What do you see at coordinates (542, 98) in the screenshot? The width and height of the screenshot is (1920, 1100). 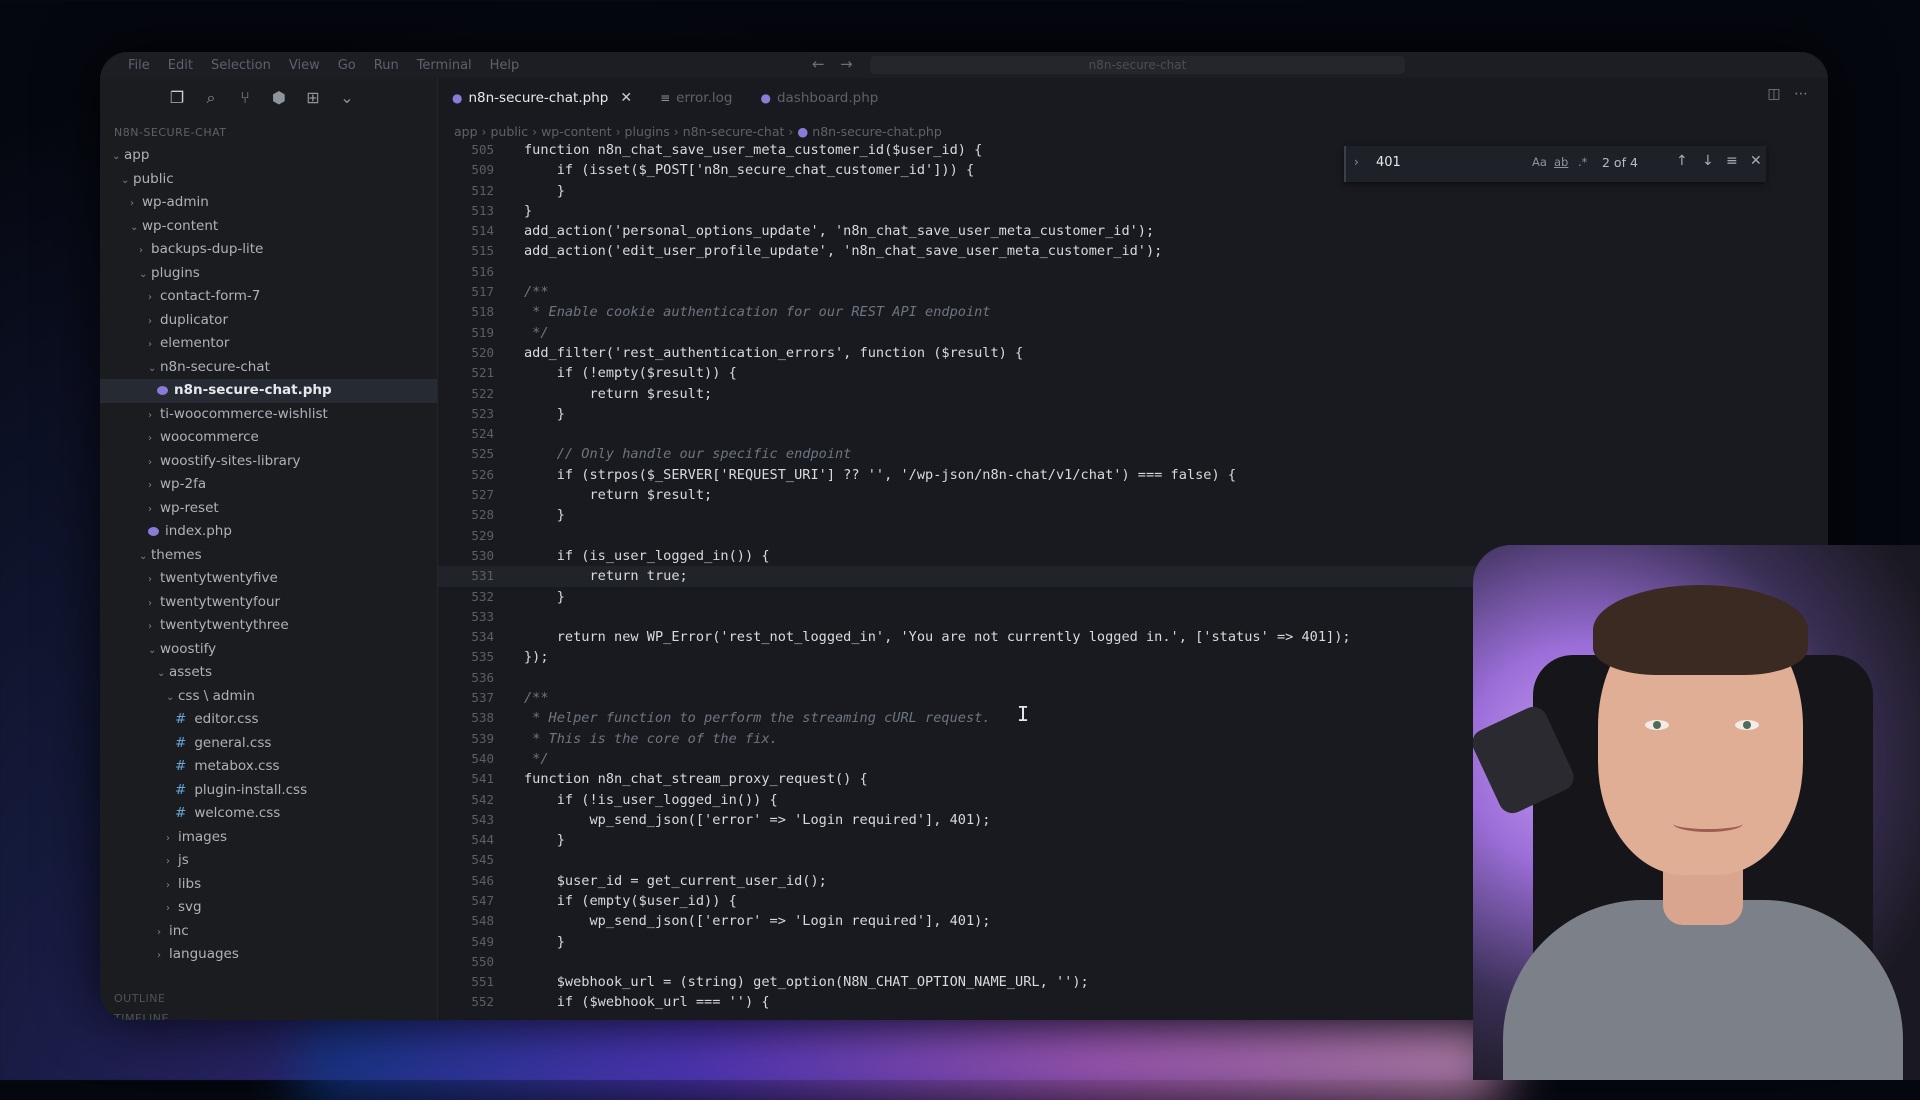 I see `tab-n8n-secure-chat-php: ● n8n-secure-chat.php ✕` at bounding box center [542, 98].